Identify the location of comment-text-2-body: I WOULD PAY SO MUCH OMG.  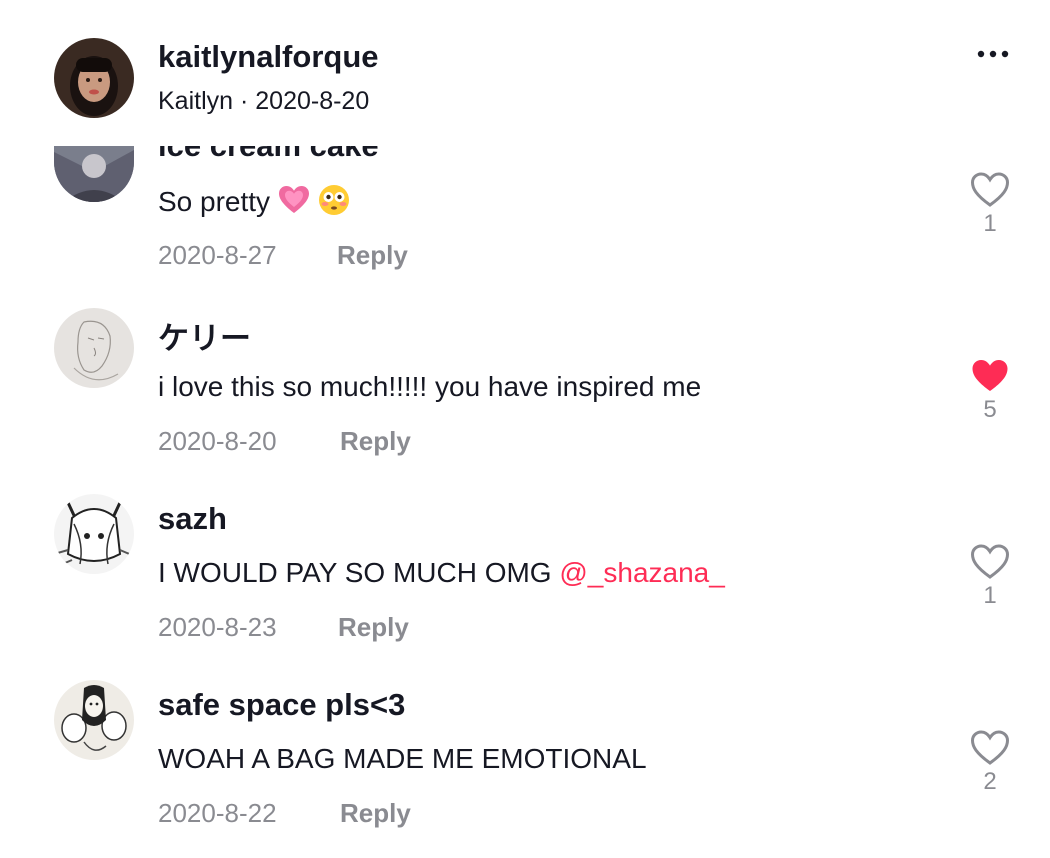
(359, 572).